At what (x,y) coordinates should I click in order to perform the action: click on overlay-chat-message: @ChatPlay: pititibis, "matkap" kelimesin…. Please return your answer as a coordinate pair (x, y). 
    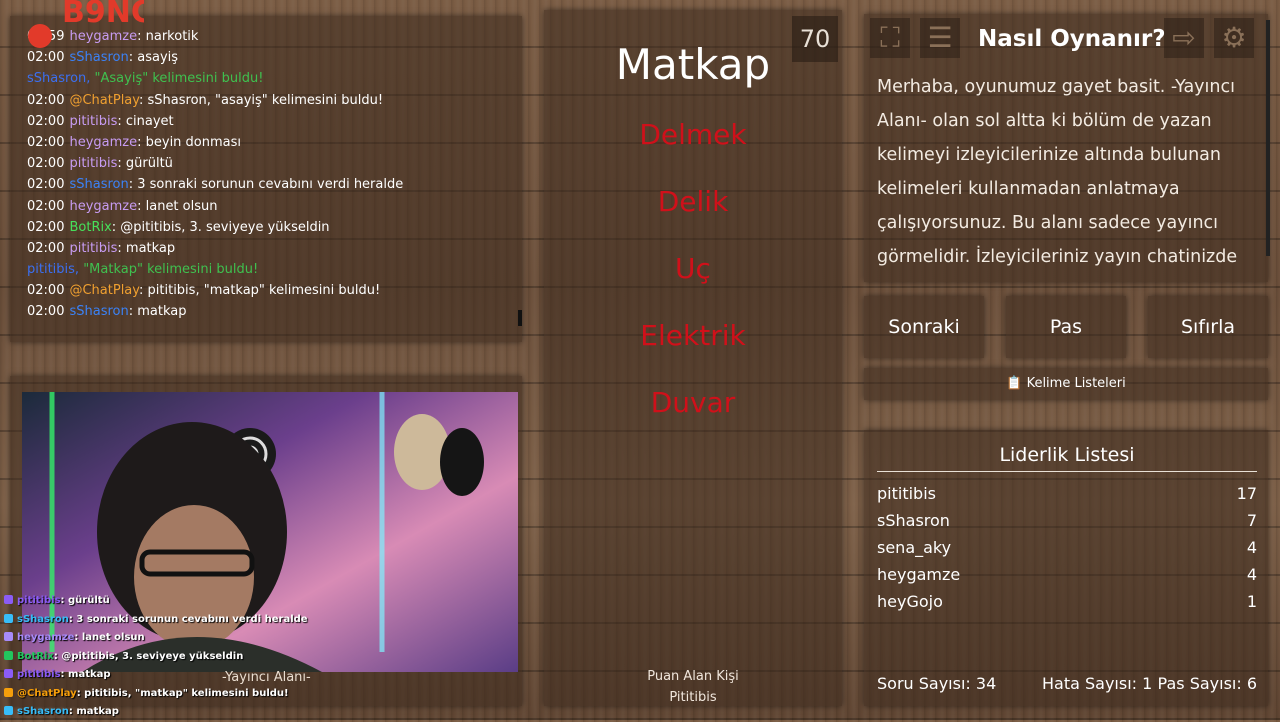
    Looking at the image, I should click on (150, 694).